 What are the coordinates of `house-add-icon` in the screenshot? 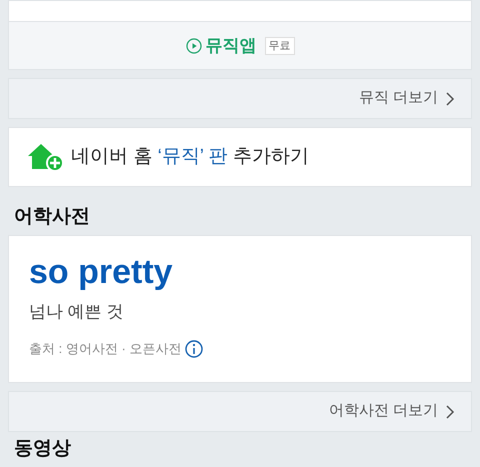 It's located at (45, 157).